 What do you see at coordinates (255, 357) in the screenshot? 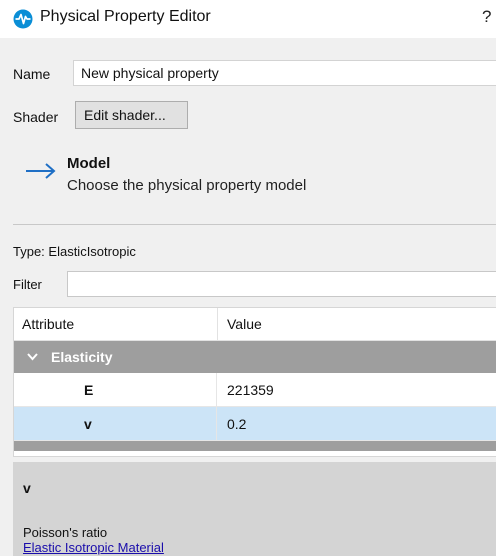
I see `group-row-elasticity: Elasticity` at bounding box center [255, 357].